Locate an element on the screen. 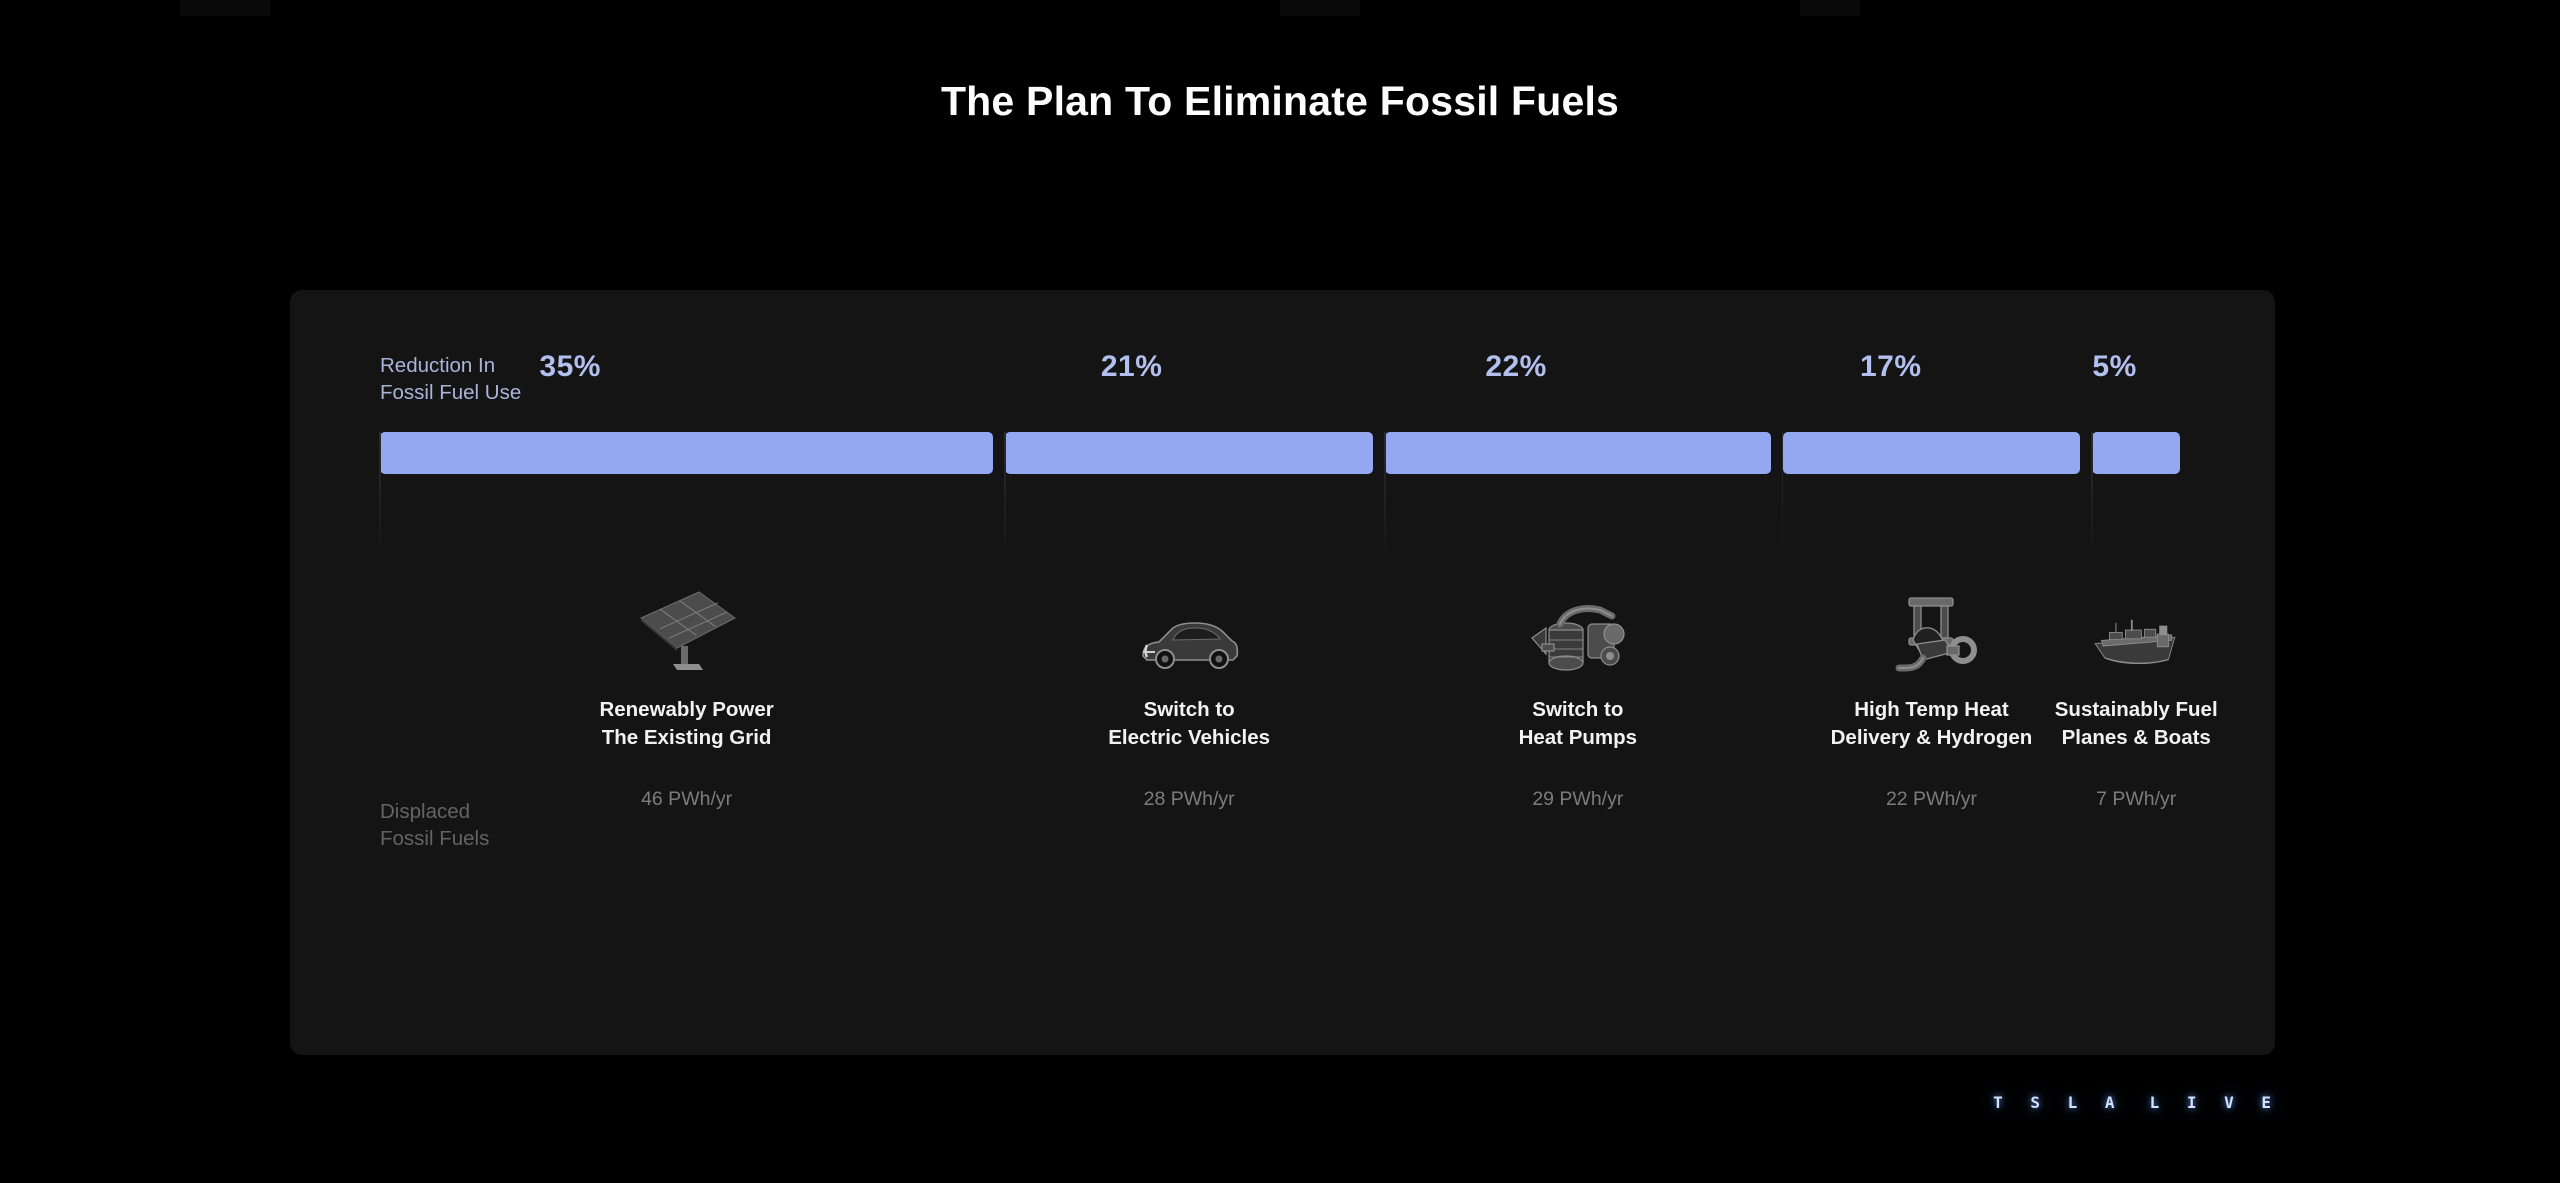 The height and width of the screenshot is (1183, 2560). segment-energy-value: 46 PWh/yr is located at coordinates (687, 799).